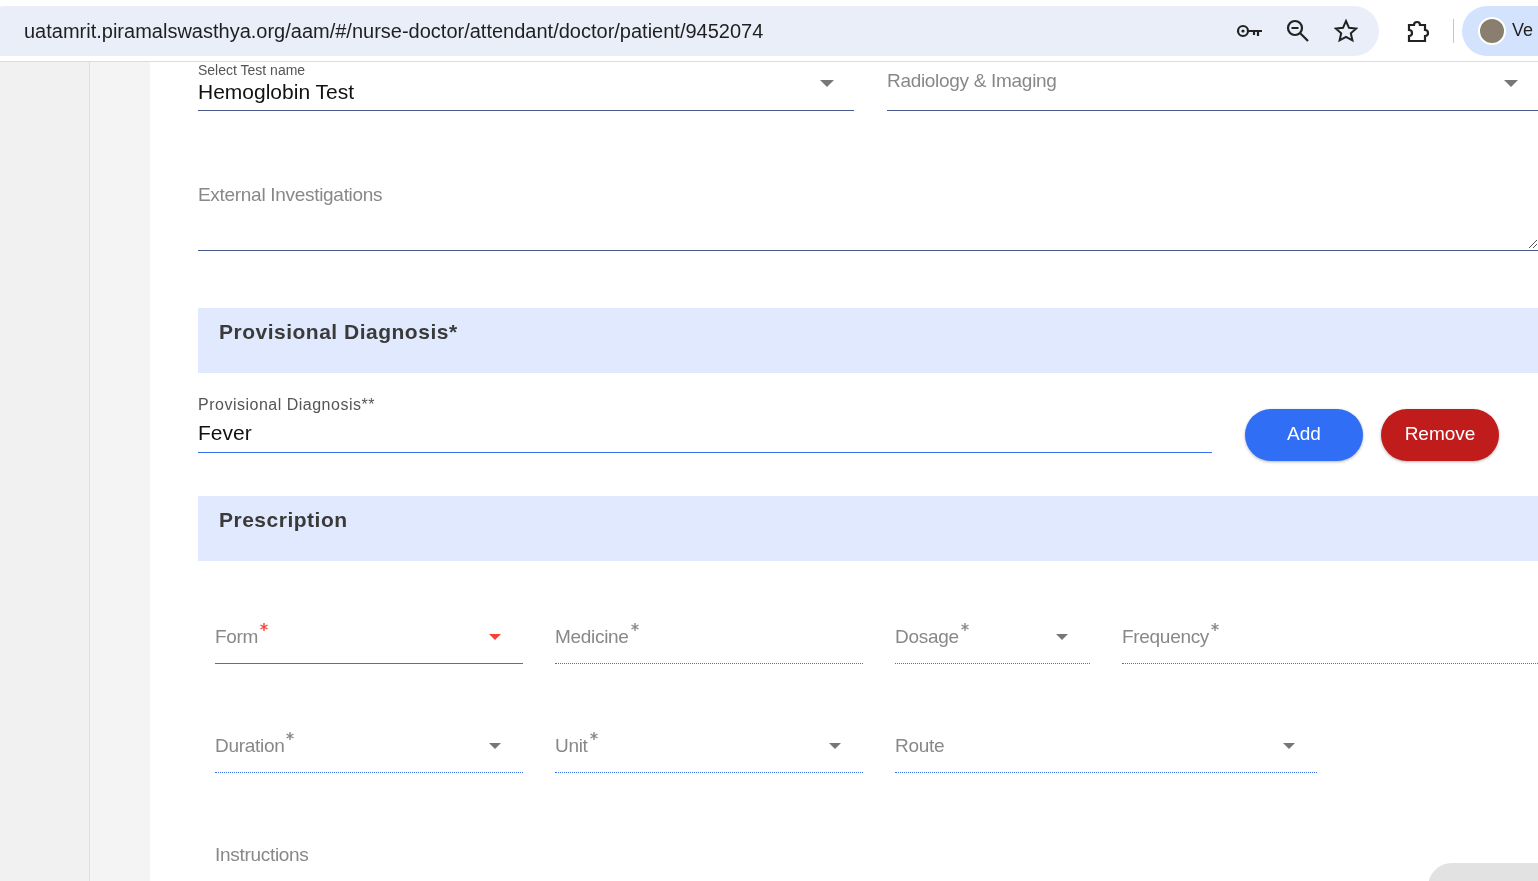 The width and height of the screenshot is (1538, 881). Describe the element at coordinates (1533, 244) in the screenshot. I see `resize-handle-icon` at that location.